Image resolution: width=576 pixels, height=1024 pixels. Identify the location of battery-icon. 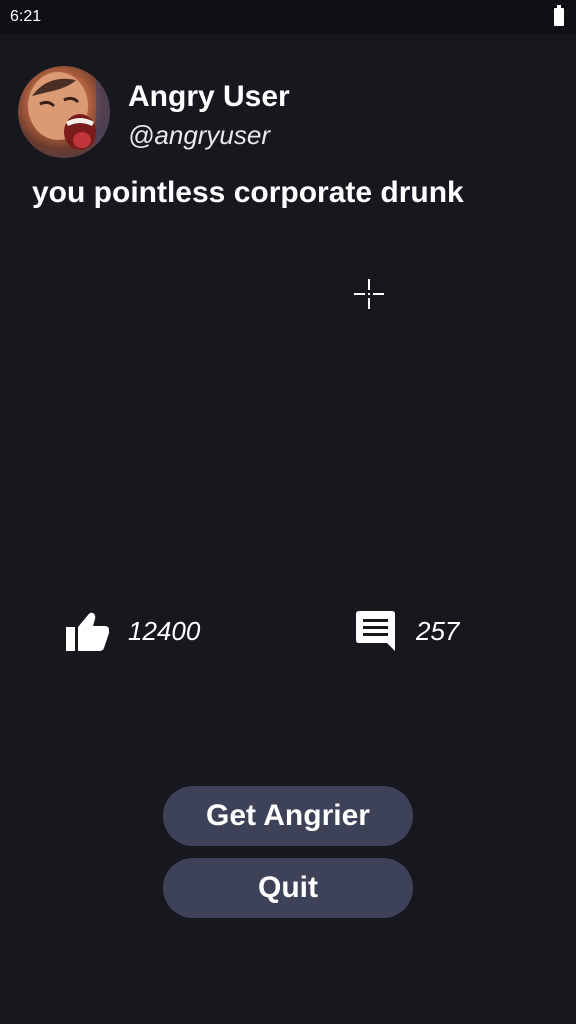
(559, 15).